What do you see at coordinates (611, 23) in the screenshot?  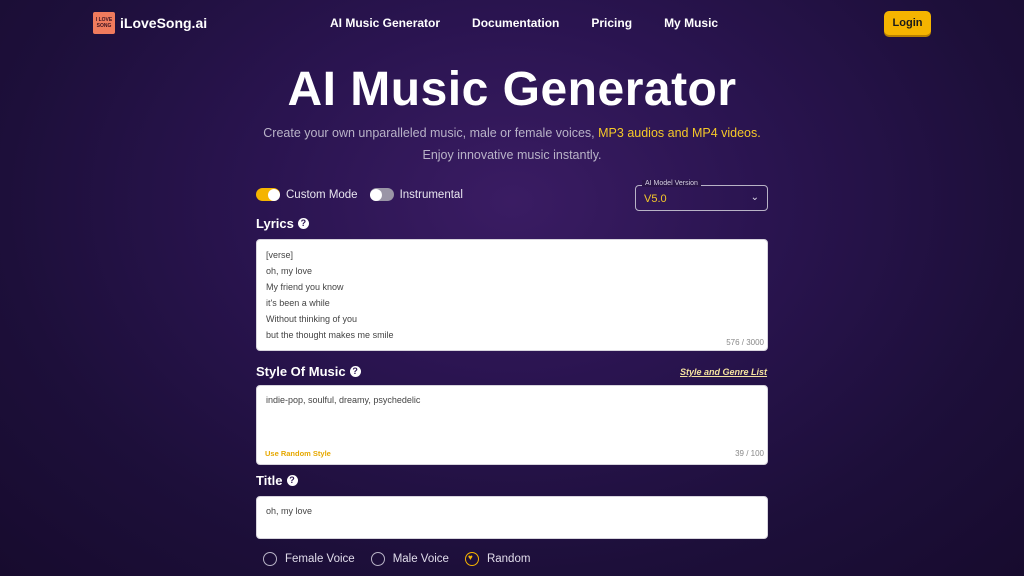 I see `nav-link-pricing: Pricing` at bounding box center [611, 23].